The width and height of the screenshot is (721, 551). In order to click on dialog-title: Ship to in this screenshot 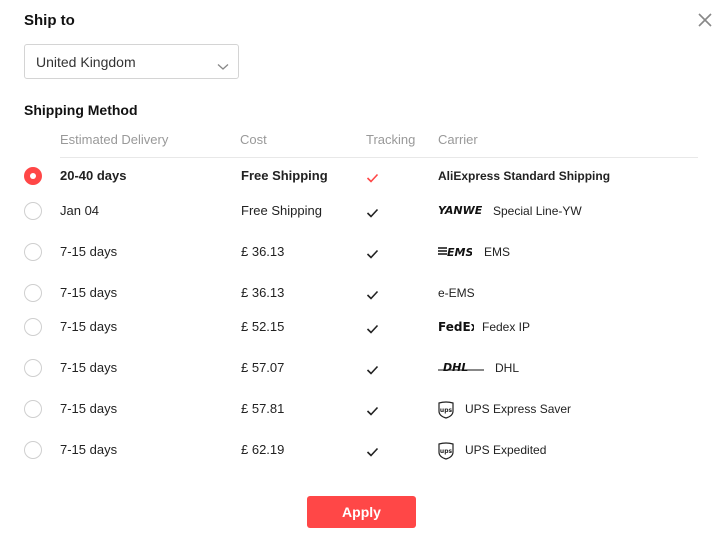, I will do `click(49, 20)`.